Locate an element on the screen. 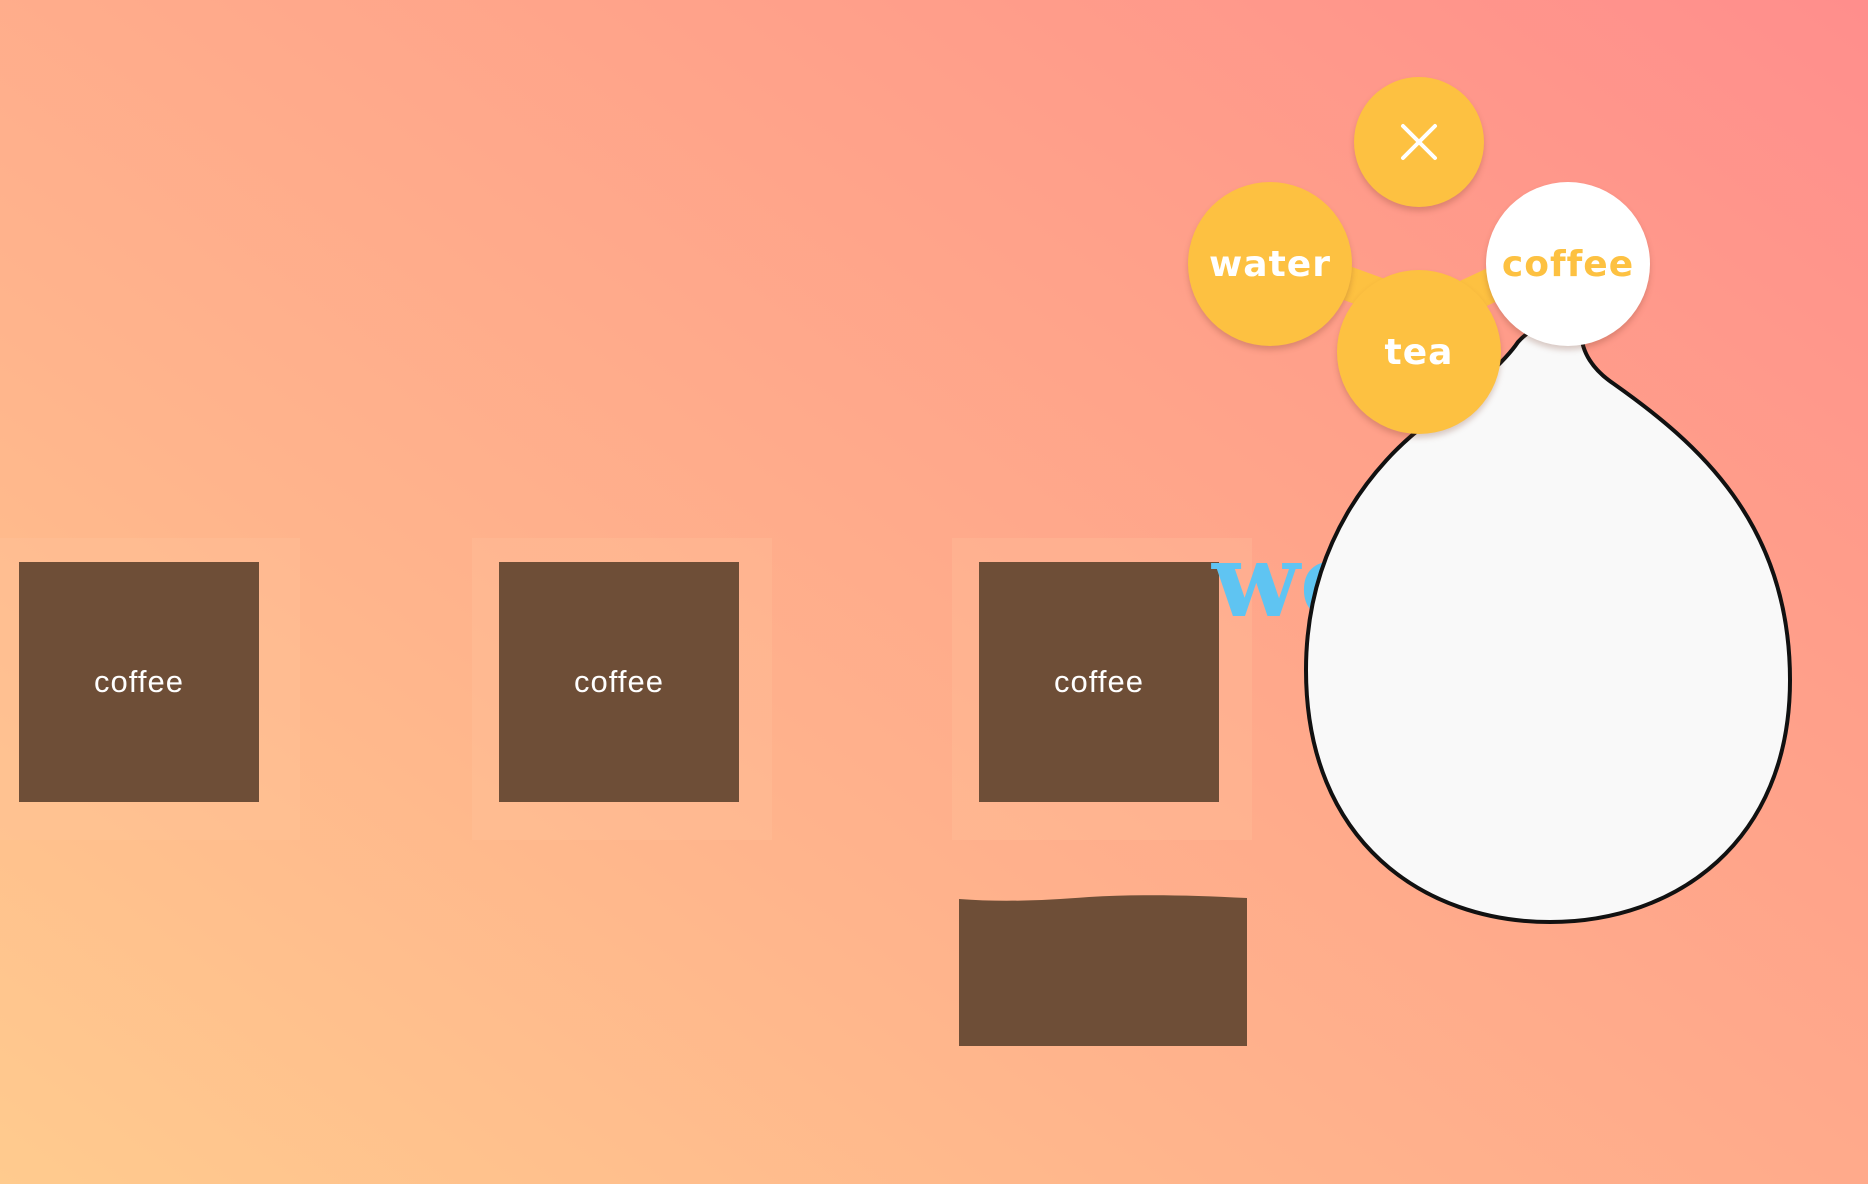  menu-item-label: tea is located at coordinates (1419, 352).